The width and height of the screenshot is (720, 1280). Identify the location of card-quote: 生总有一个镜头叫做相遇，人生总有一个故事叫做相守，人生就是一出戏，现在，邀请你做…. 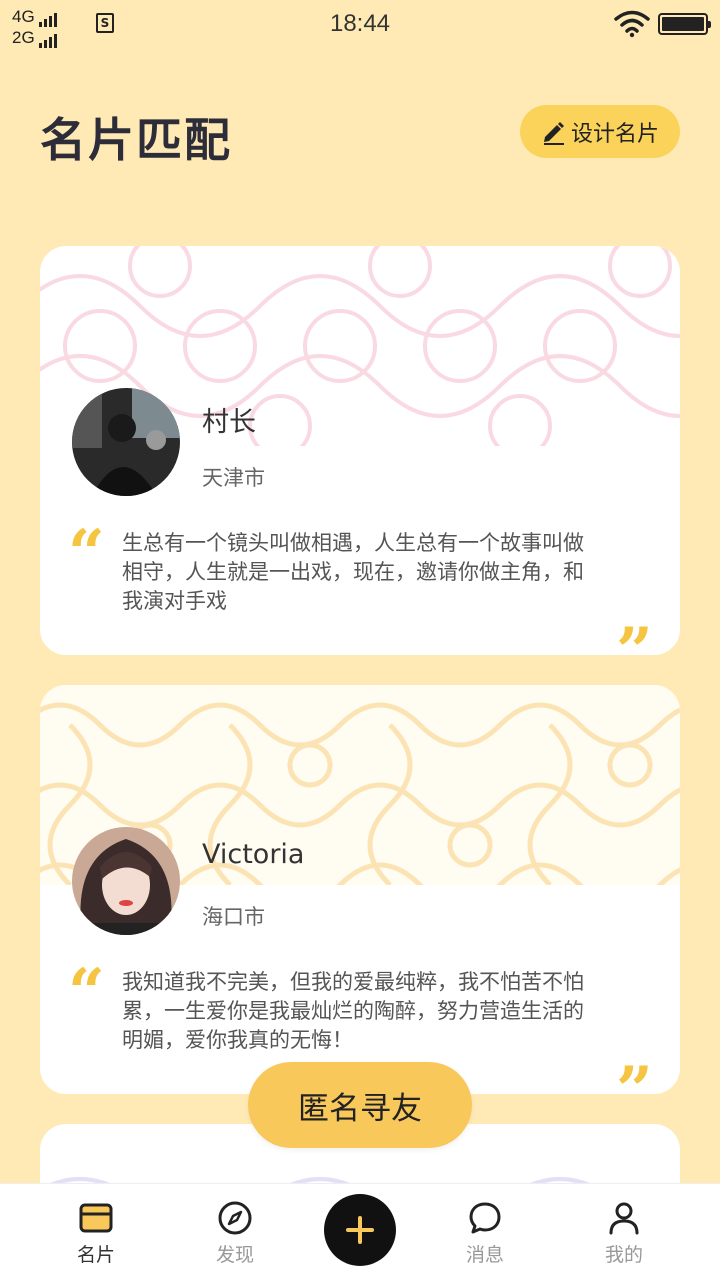
(353, 572).